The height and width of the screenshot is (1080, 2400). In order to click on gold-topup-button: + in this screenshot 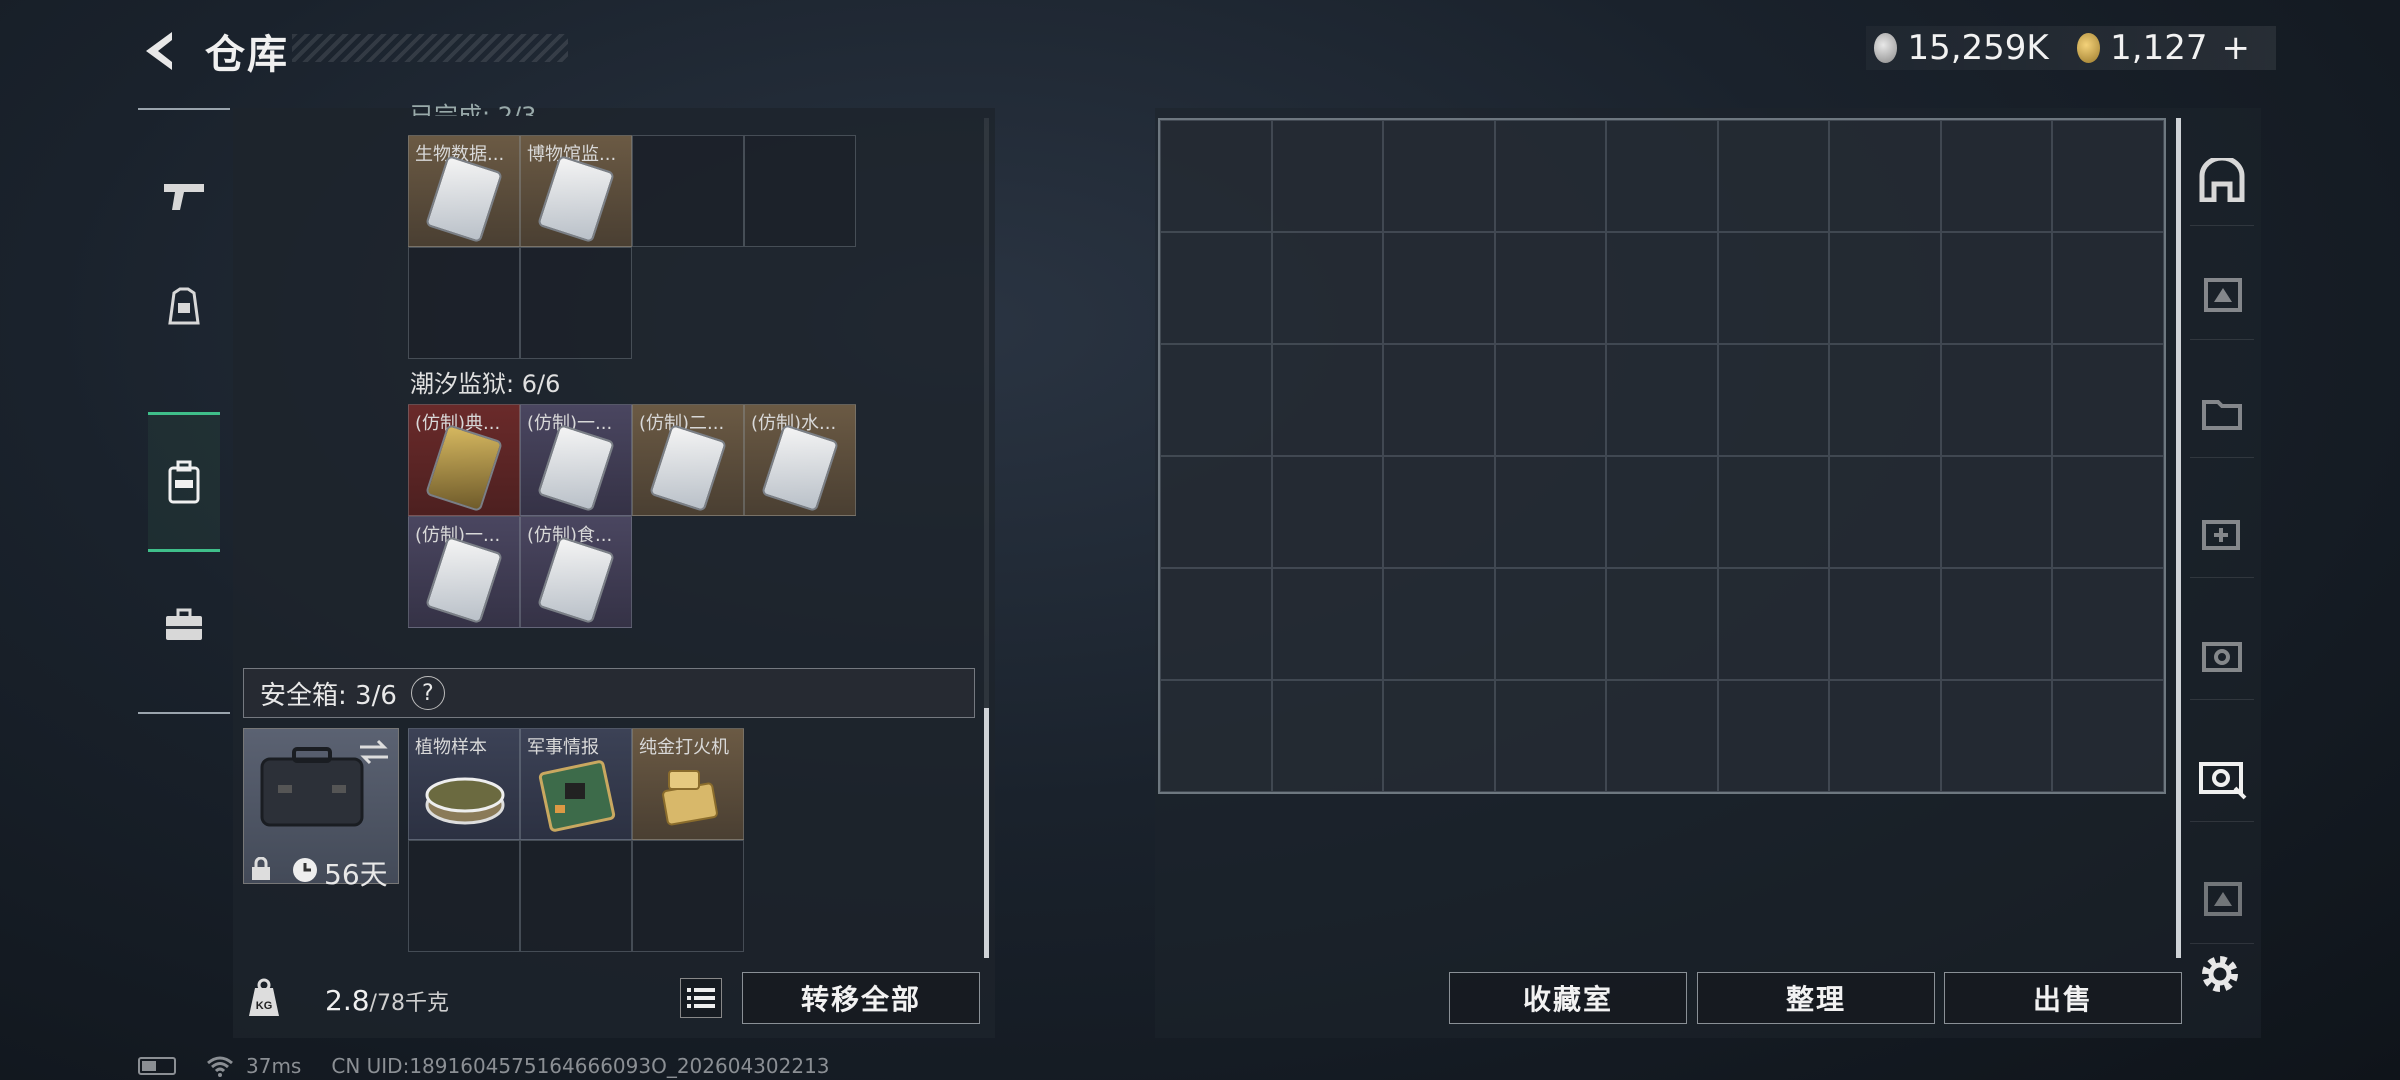, I will do `click(2235, 48)`.